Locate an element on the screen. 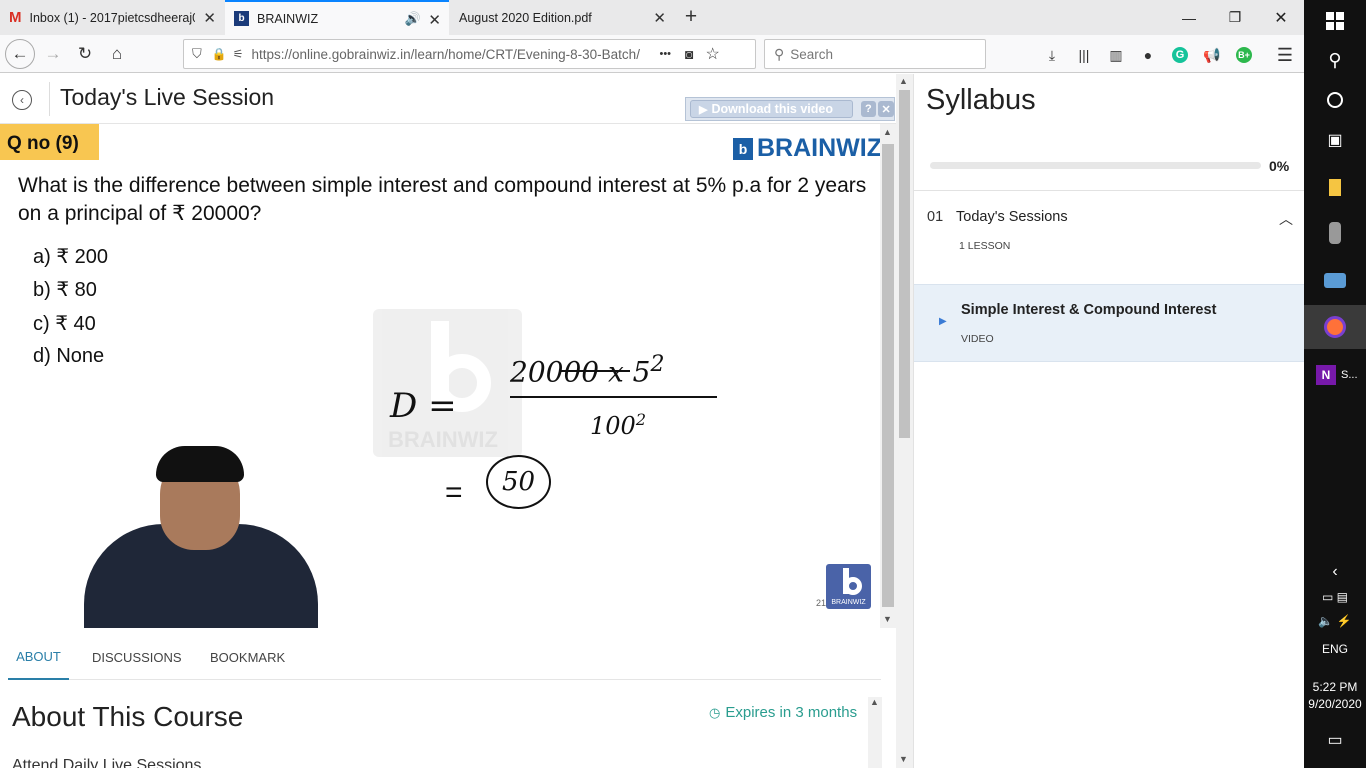  strike-line is located at coordinates (595, 371).